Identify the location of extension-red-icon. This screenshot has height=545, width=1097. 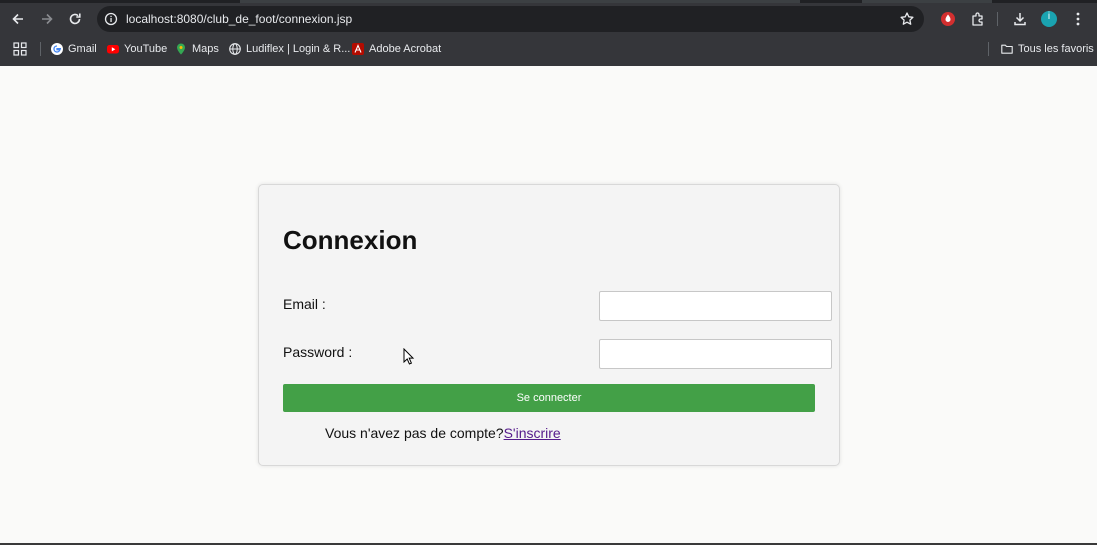
(948, 19).